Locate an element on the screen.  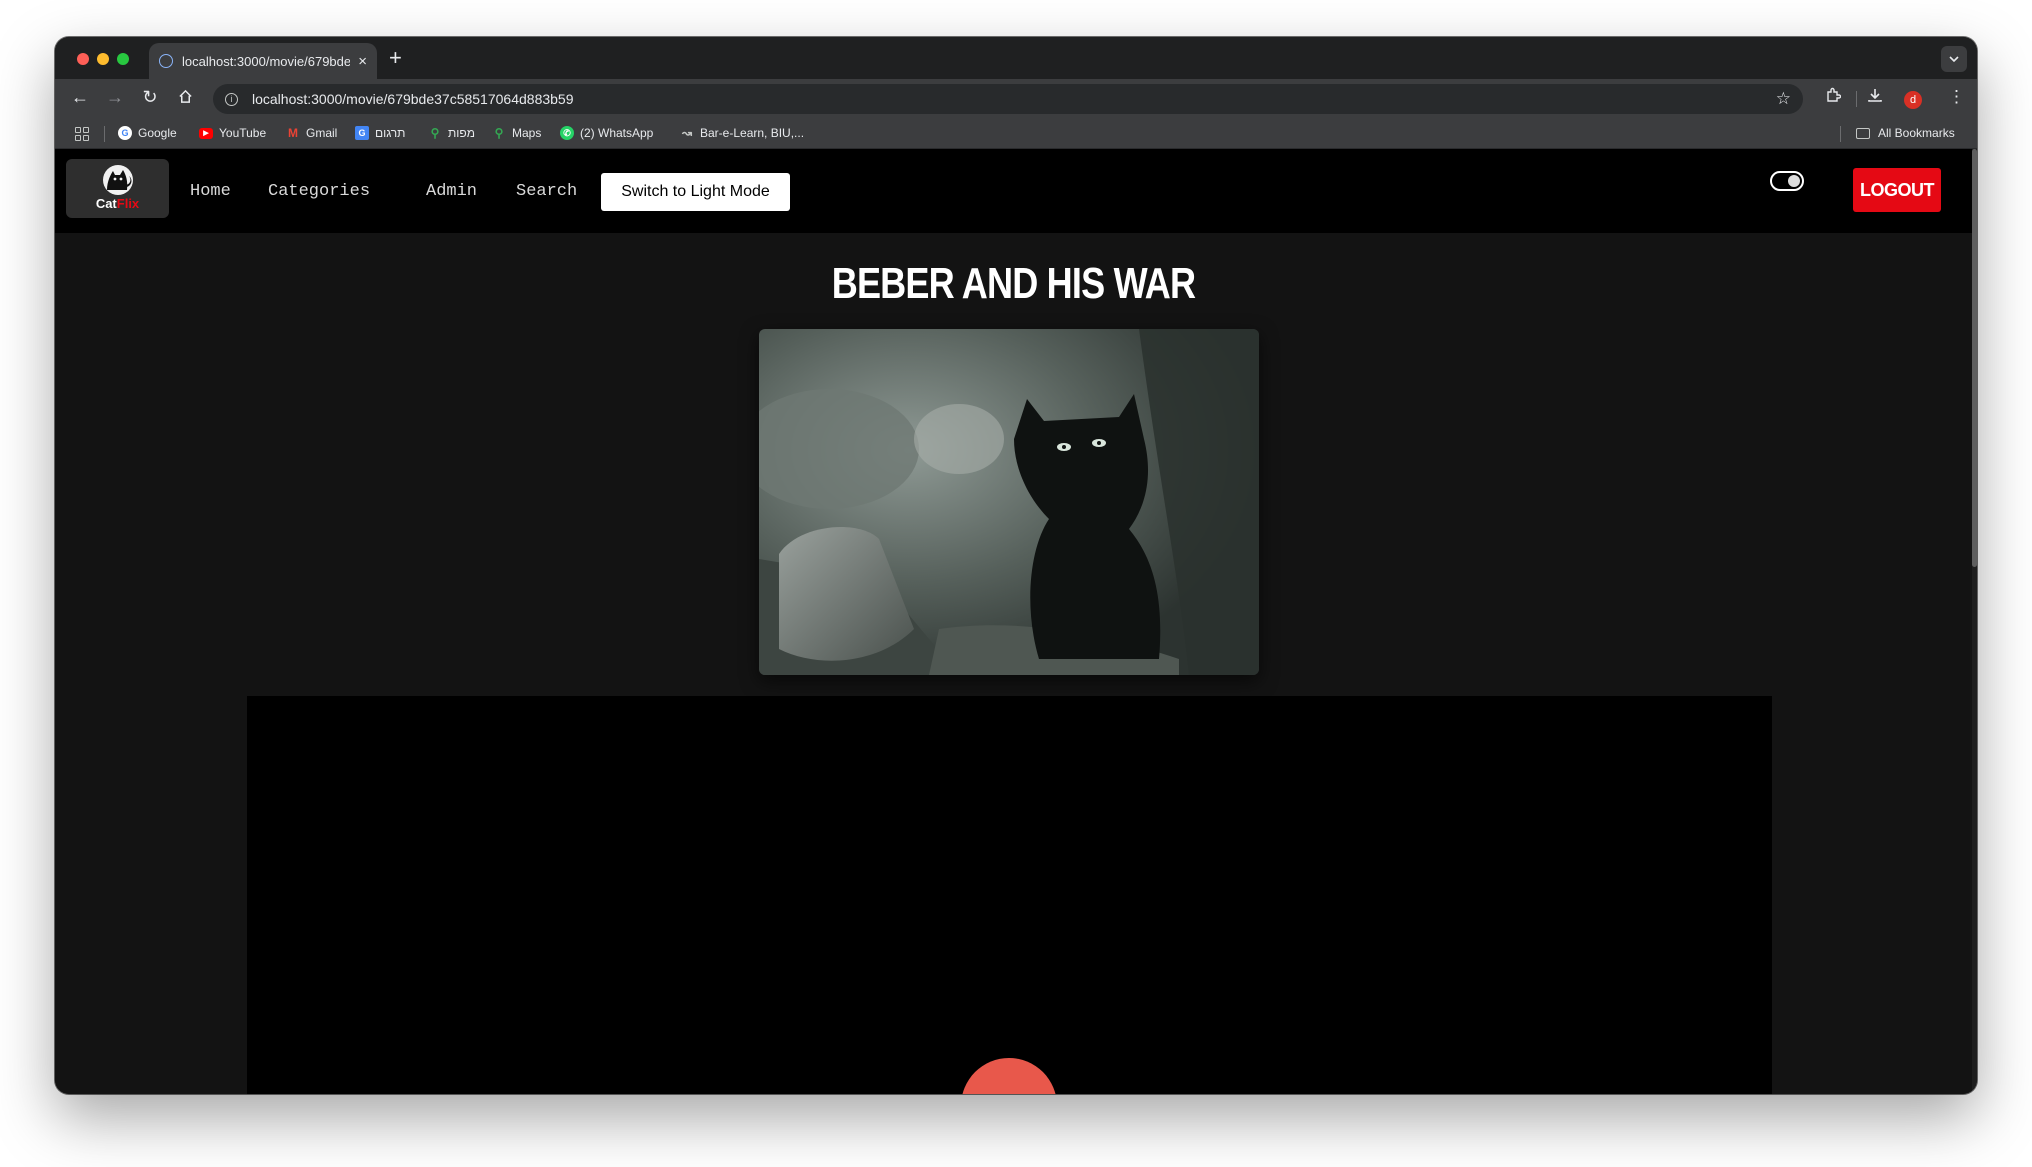
tab-search-button is located at coordinates (1954, 59).